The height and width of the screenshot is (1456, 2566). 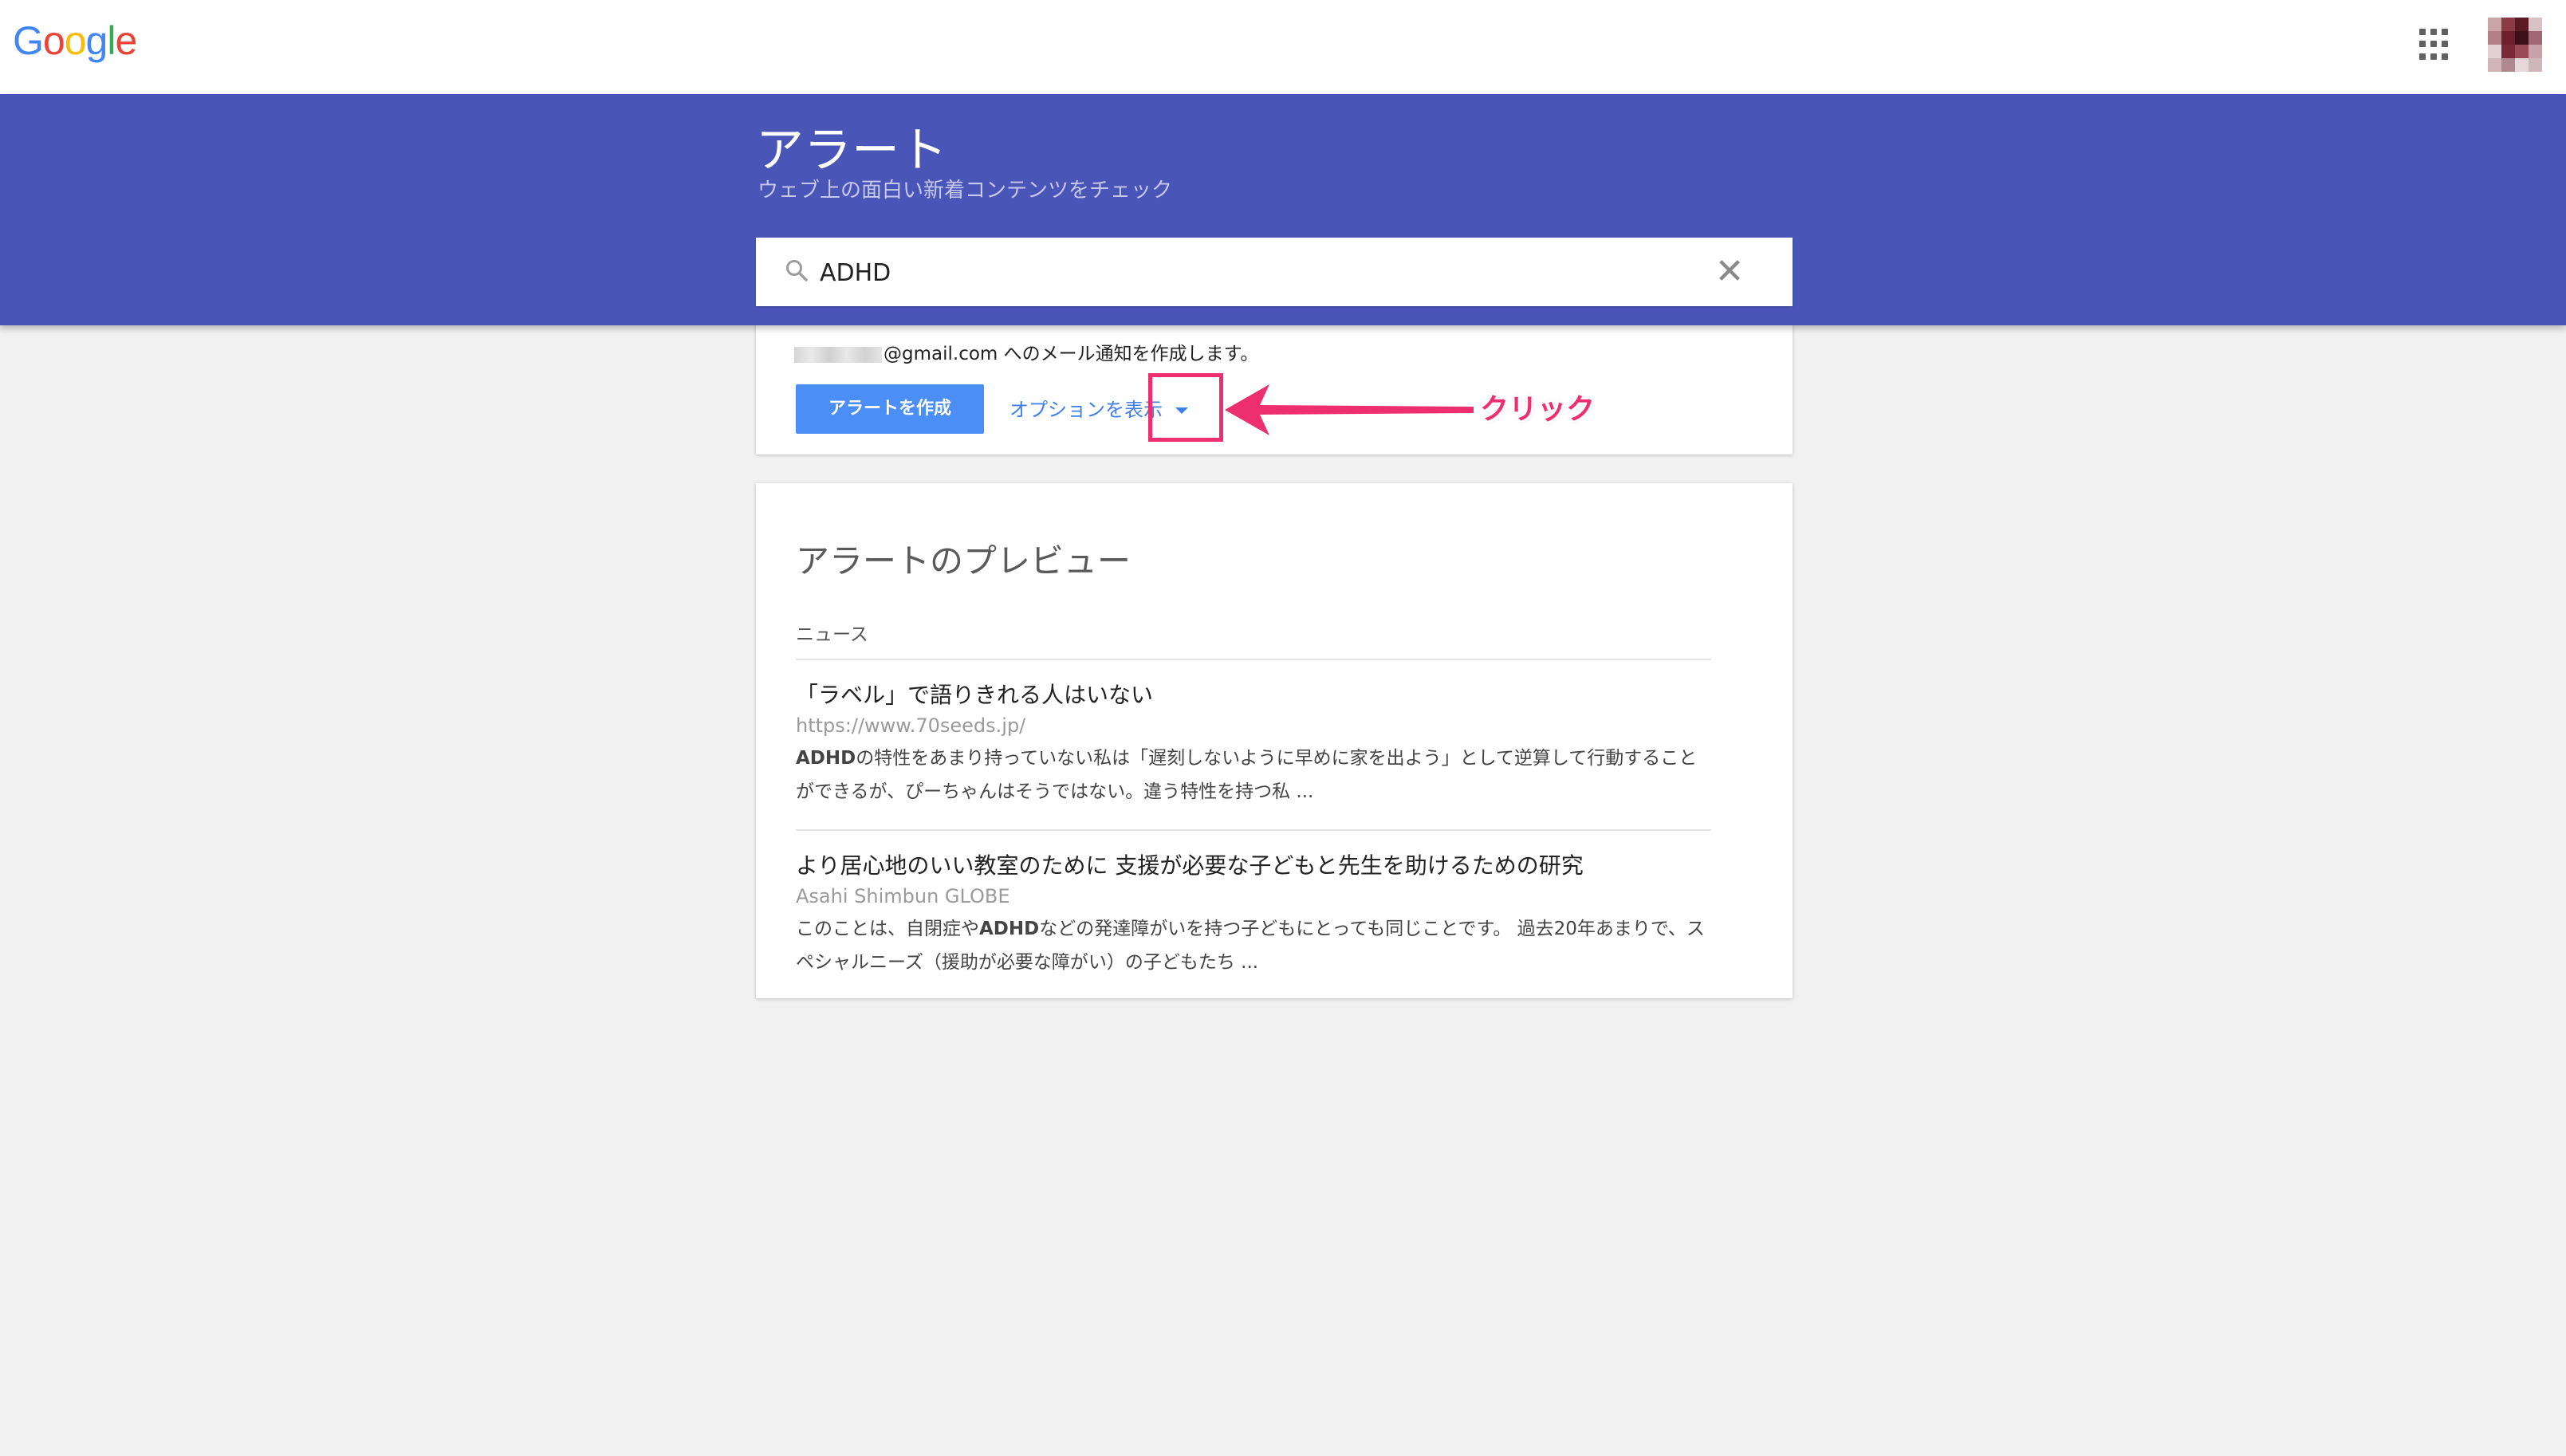 What do you see at coordinates (1538, 409) in the screenshot?
I see `annotation-label: クリック` at bounding box center [1538, 409].